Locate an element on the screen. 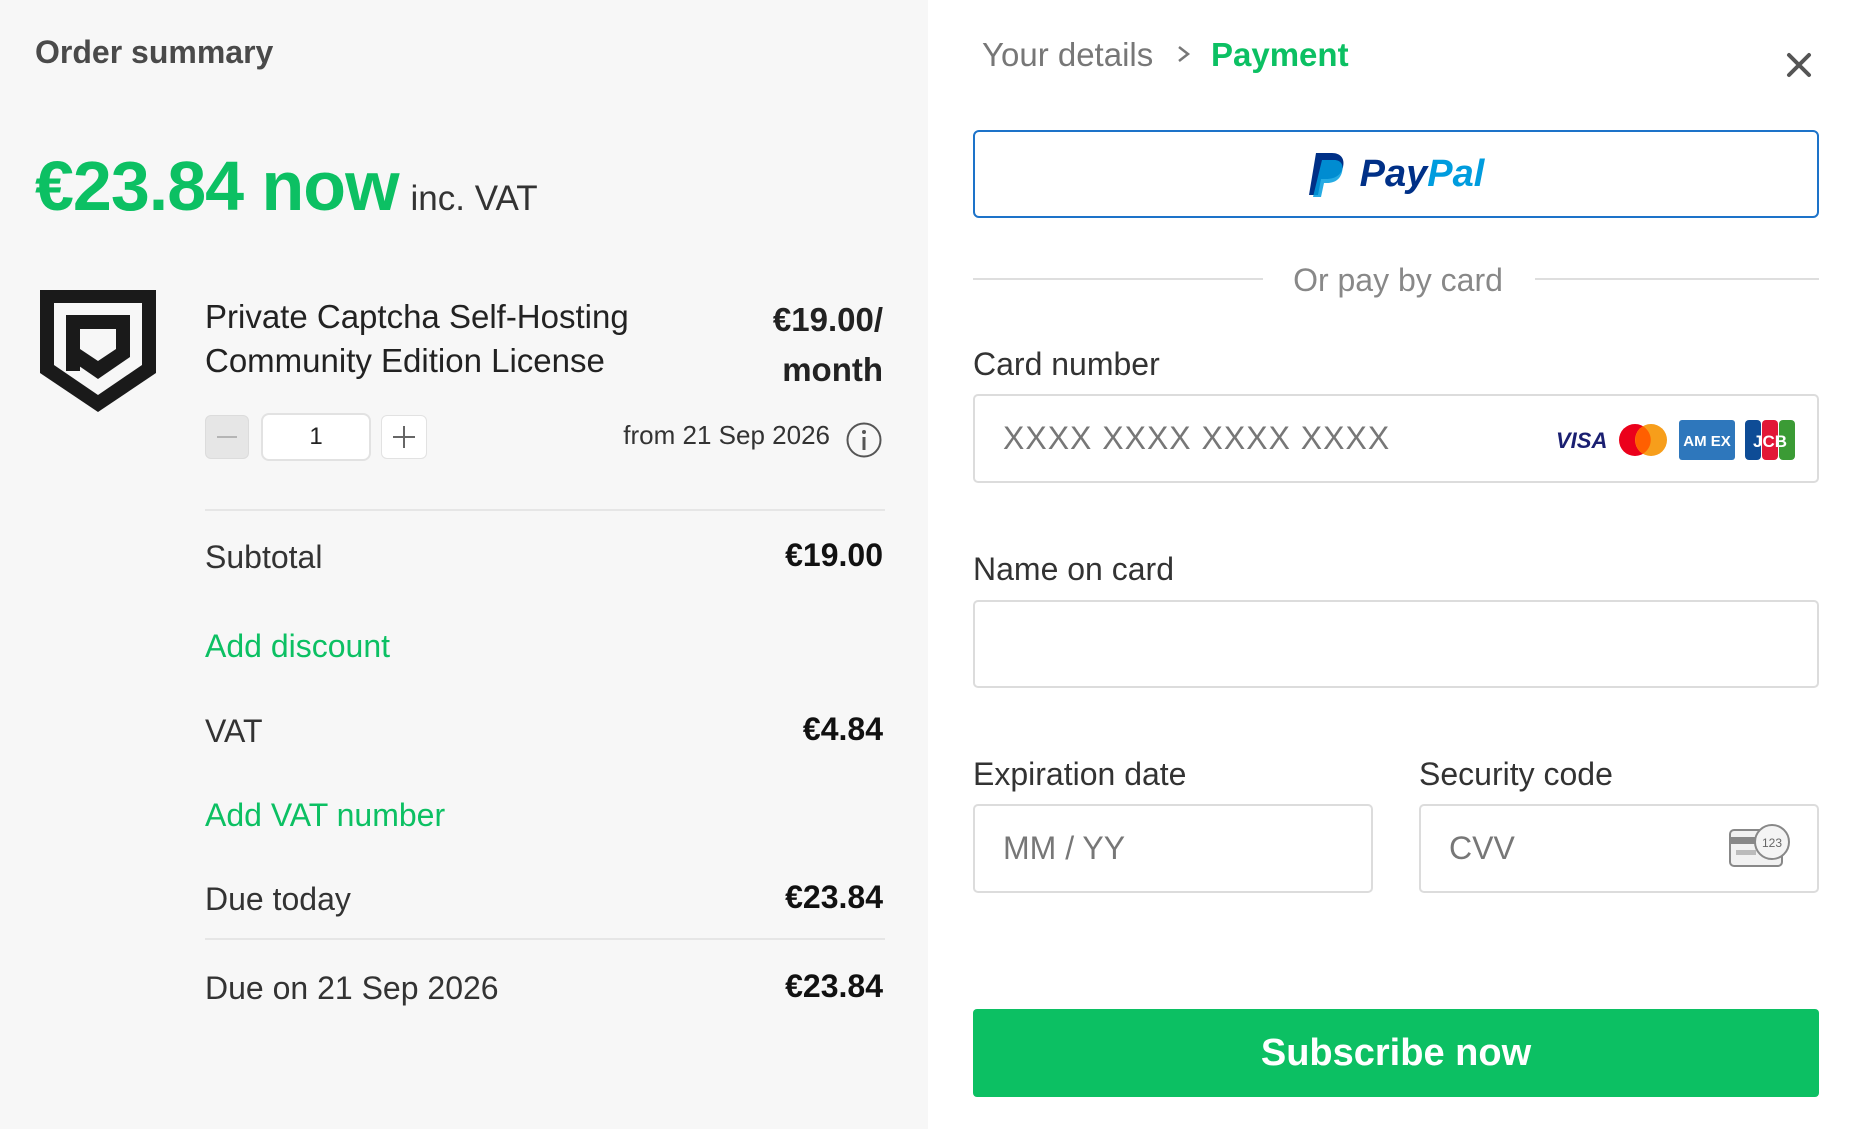 This screenshot has width=1853, height=1129. vat-value: €4.84 is located at coordinates (842, 729).